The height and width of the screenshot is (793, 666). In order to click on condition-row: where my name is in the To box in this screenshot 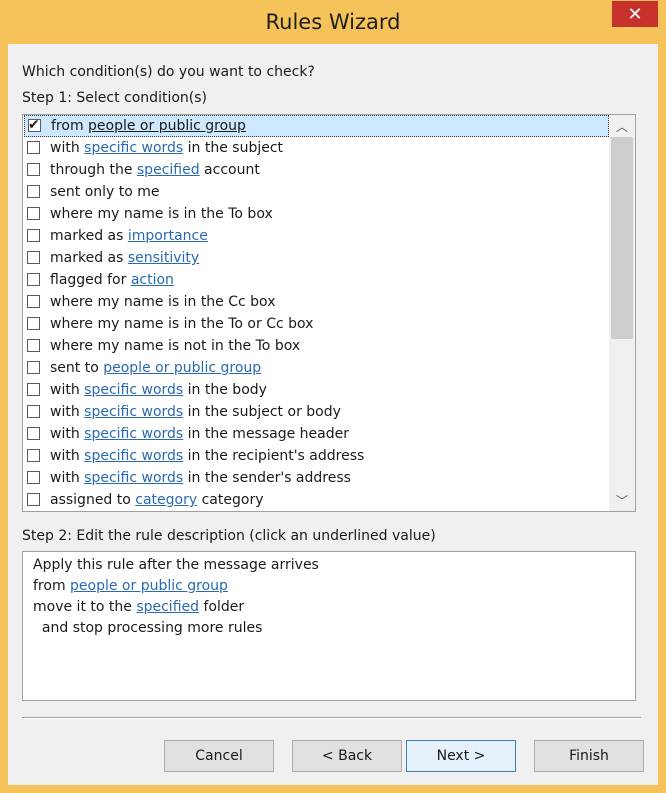, I will do `click(316, 214)`.